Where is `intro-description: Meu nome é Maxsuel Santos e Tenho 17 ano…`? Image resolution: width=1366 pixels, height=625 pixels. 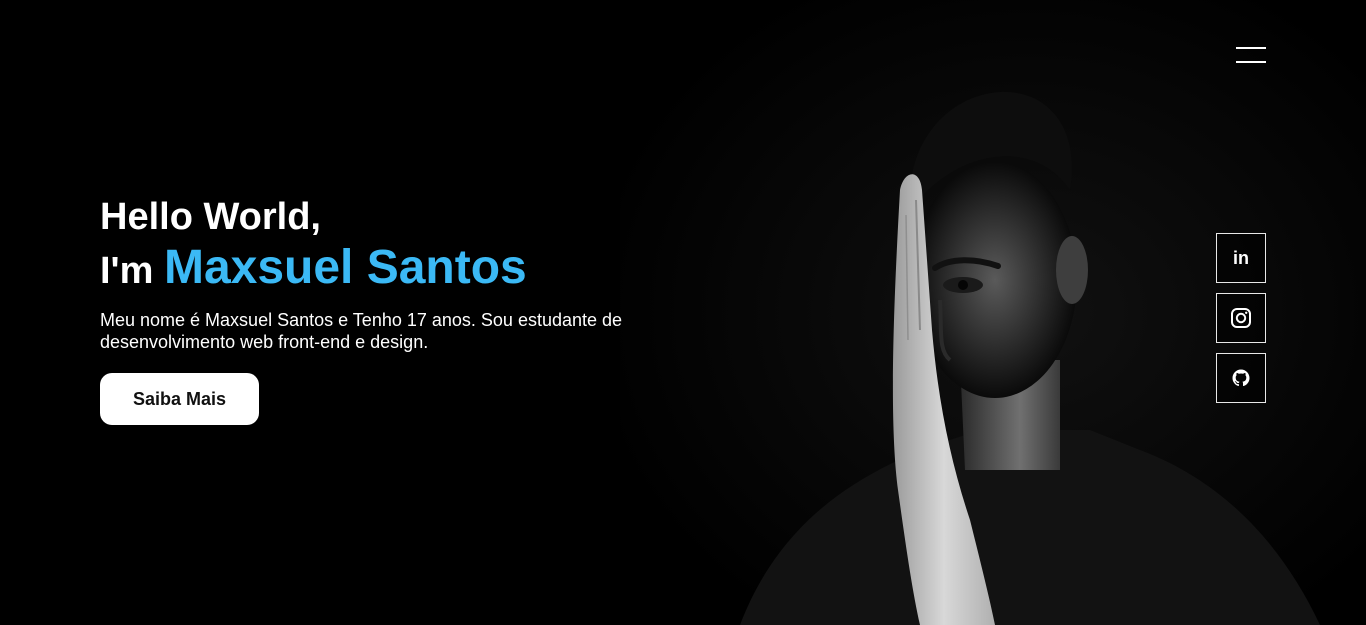
intro-description: Meu nome é Maxsuel Santos e Tenho 17 ano… is located at coordinates (361, 331).